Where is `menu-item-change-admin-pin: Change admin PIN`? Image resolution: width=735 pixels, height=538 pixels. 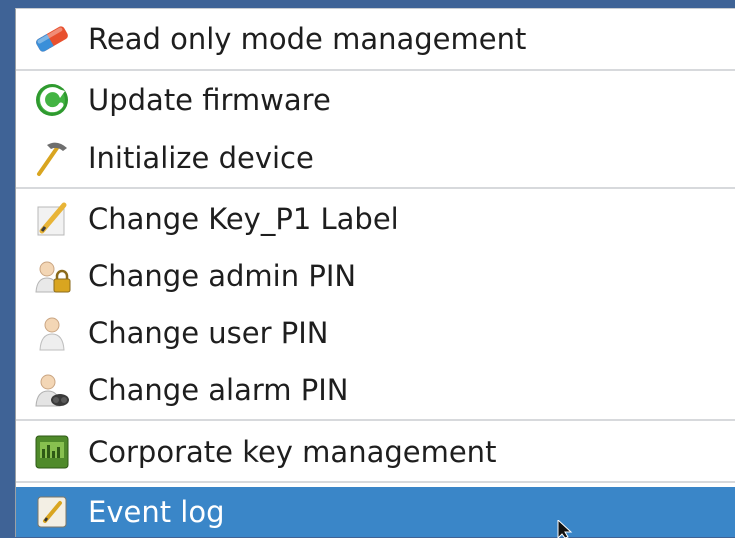
menu-item-change-admin-pin: Change admin PIN is located at coordinates (375, 276).